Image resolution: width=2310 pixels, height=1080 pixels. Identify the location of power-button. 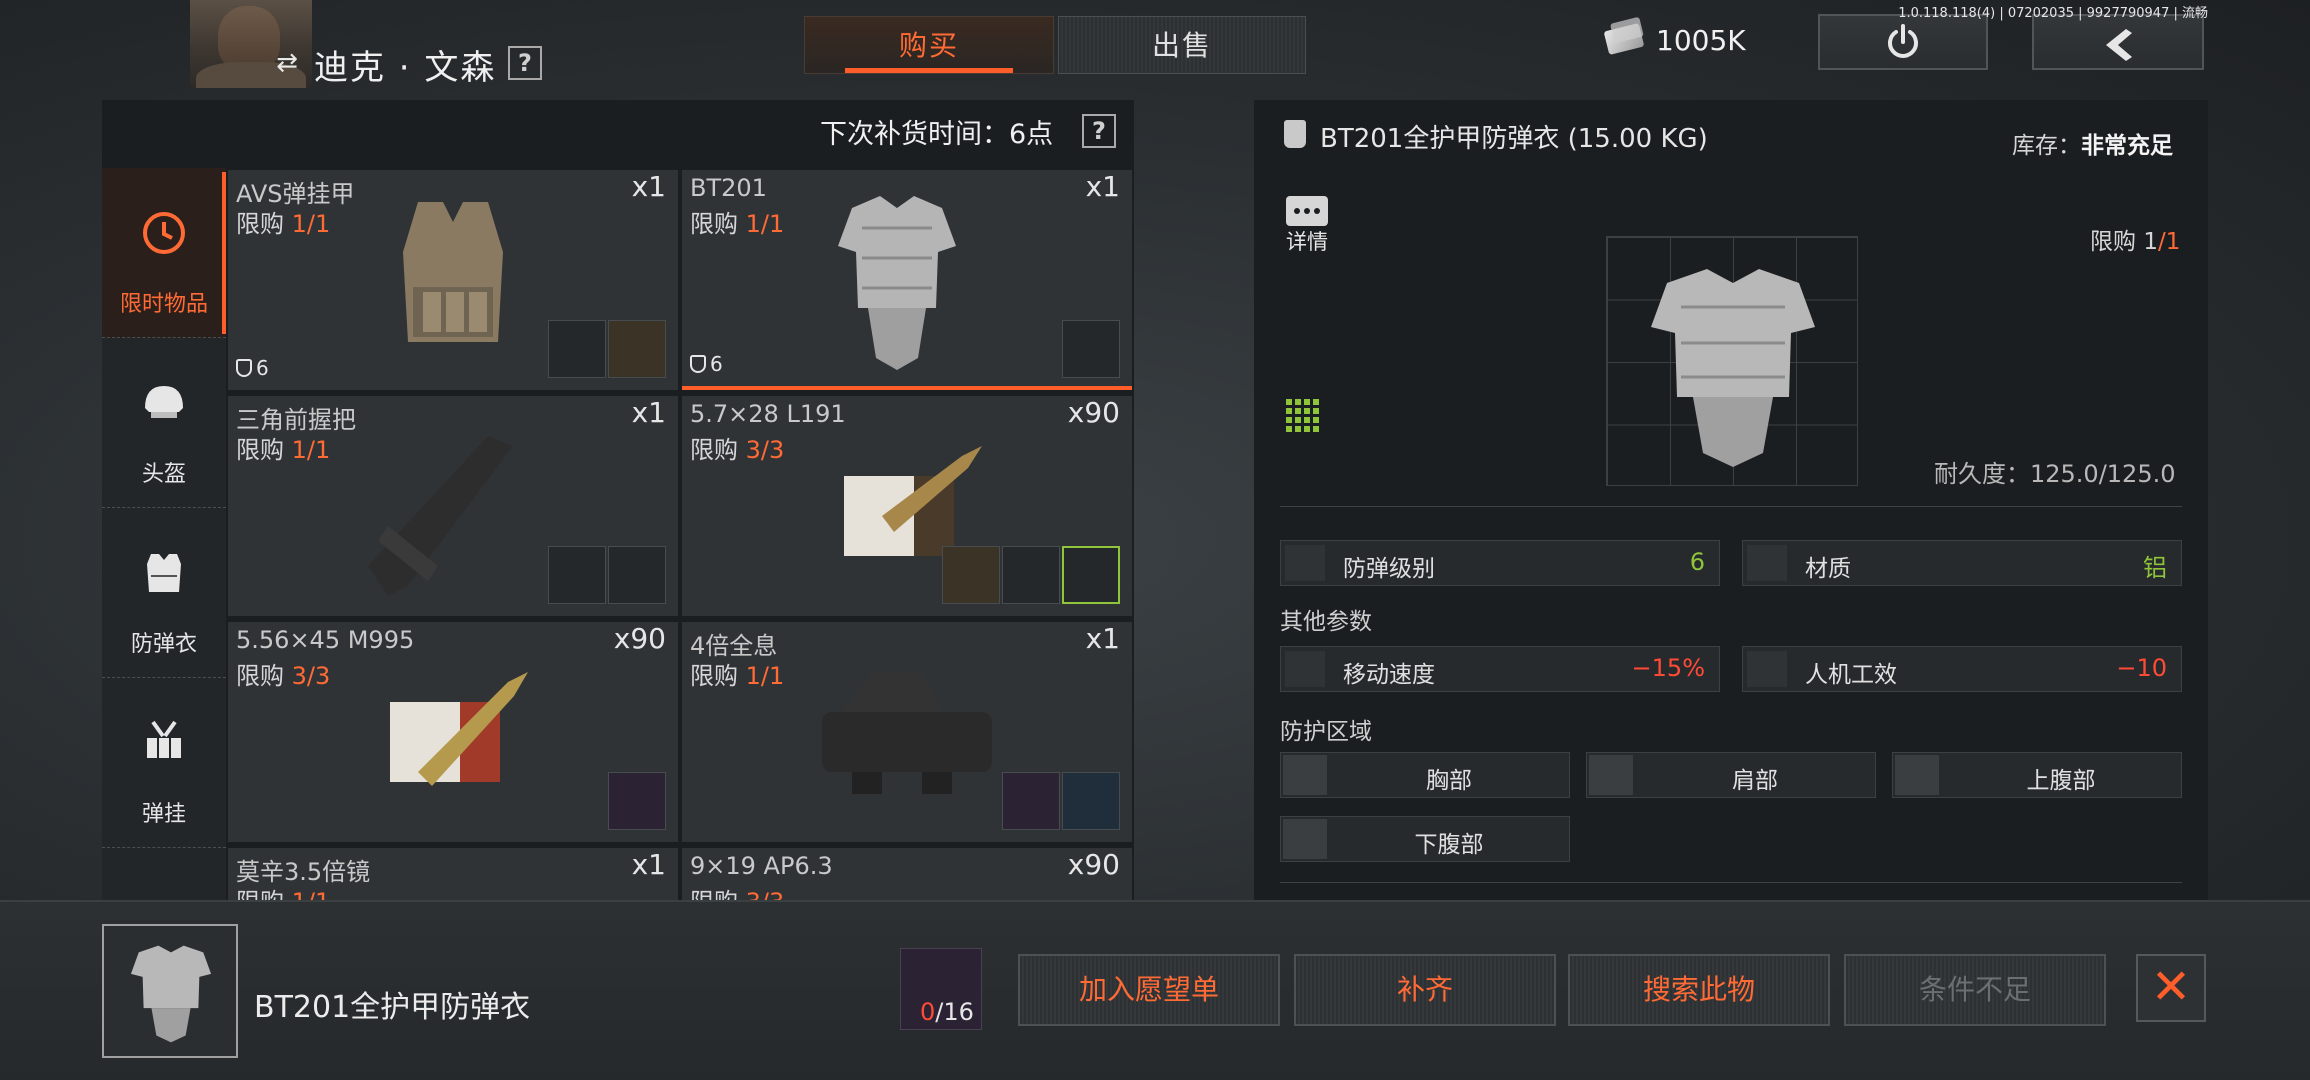
(1903, 42).